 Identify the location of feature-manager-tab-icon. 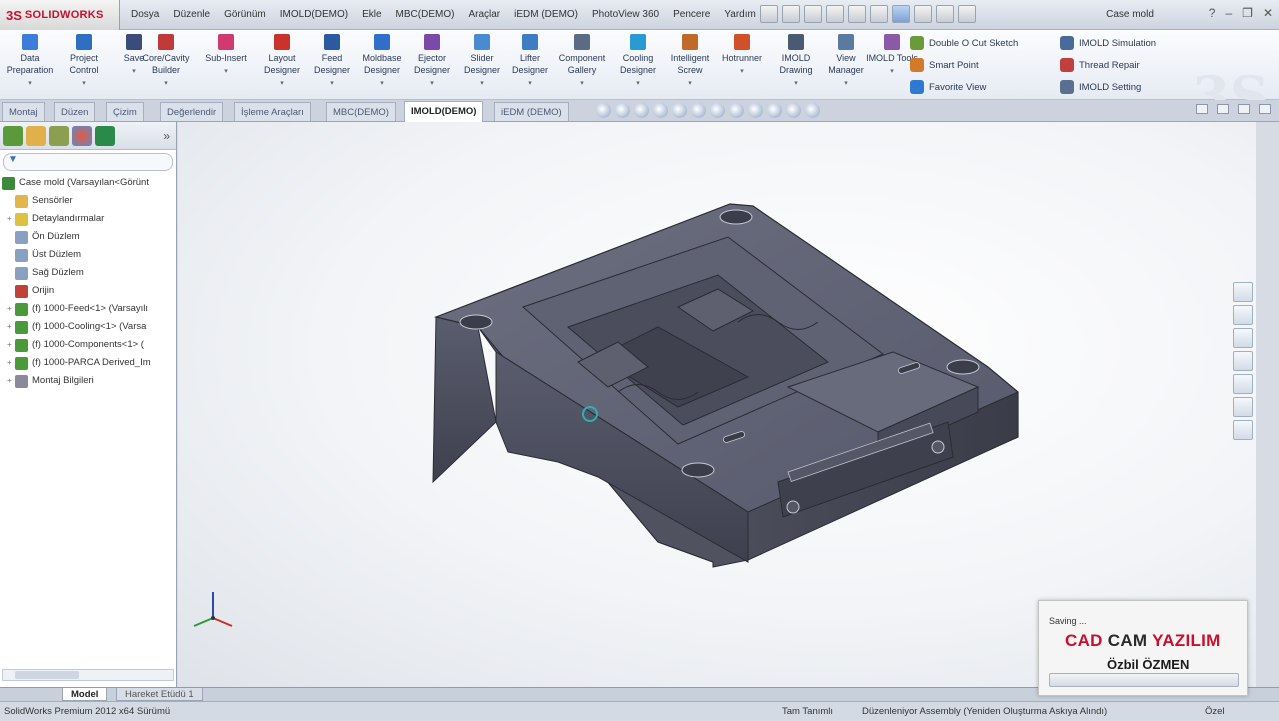
(13, 135).